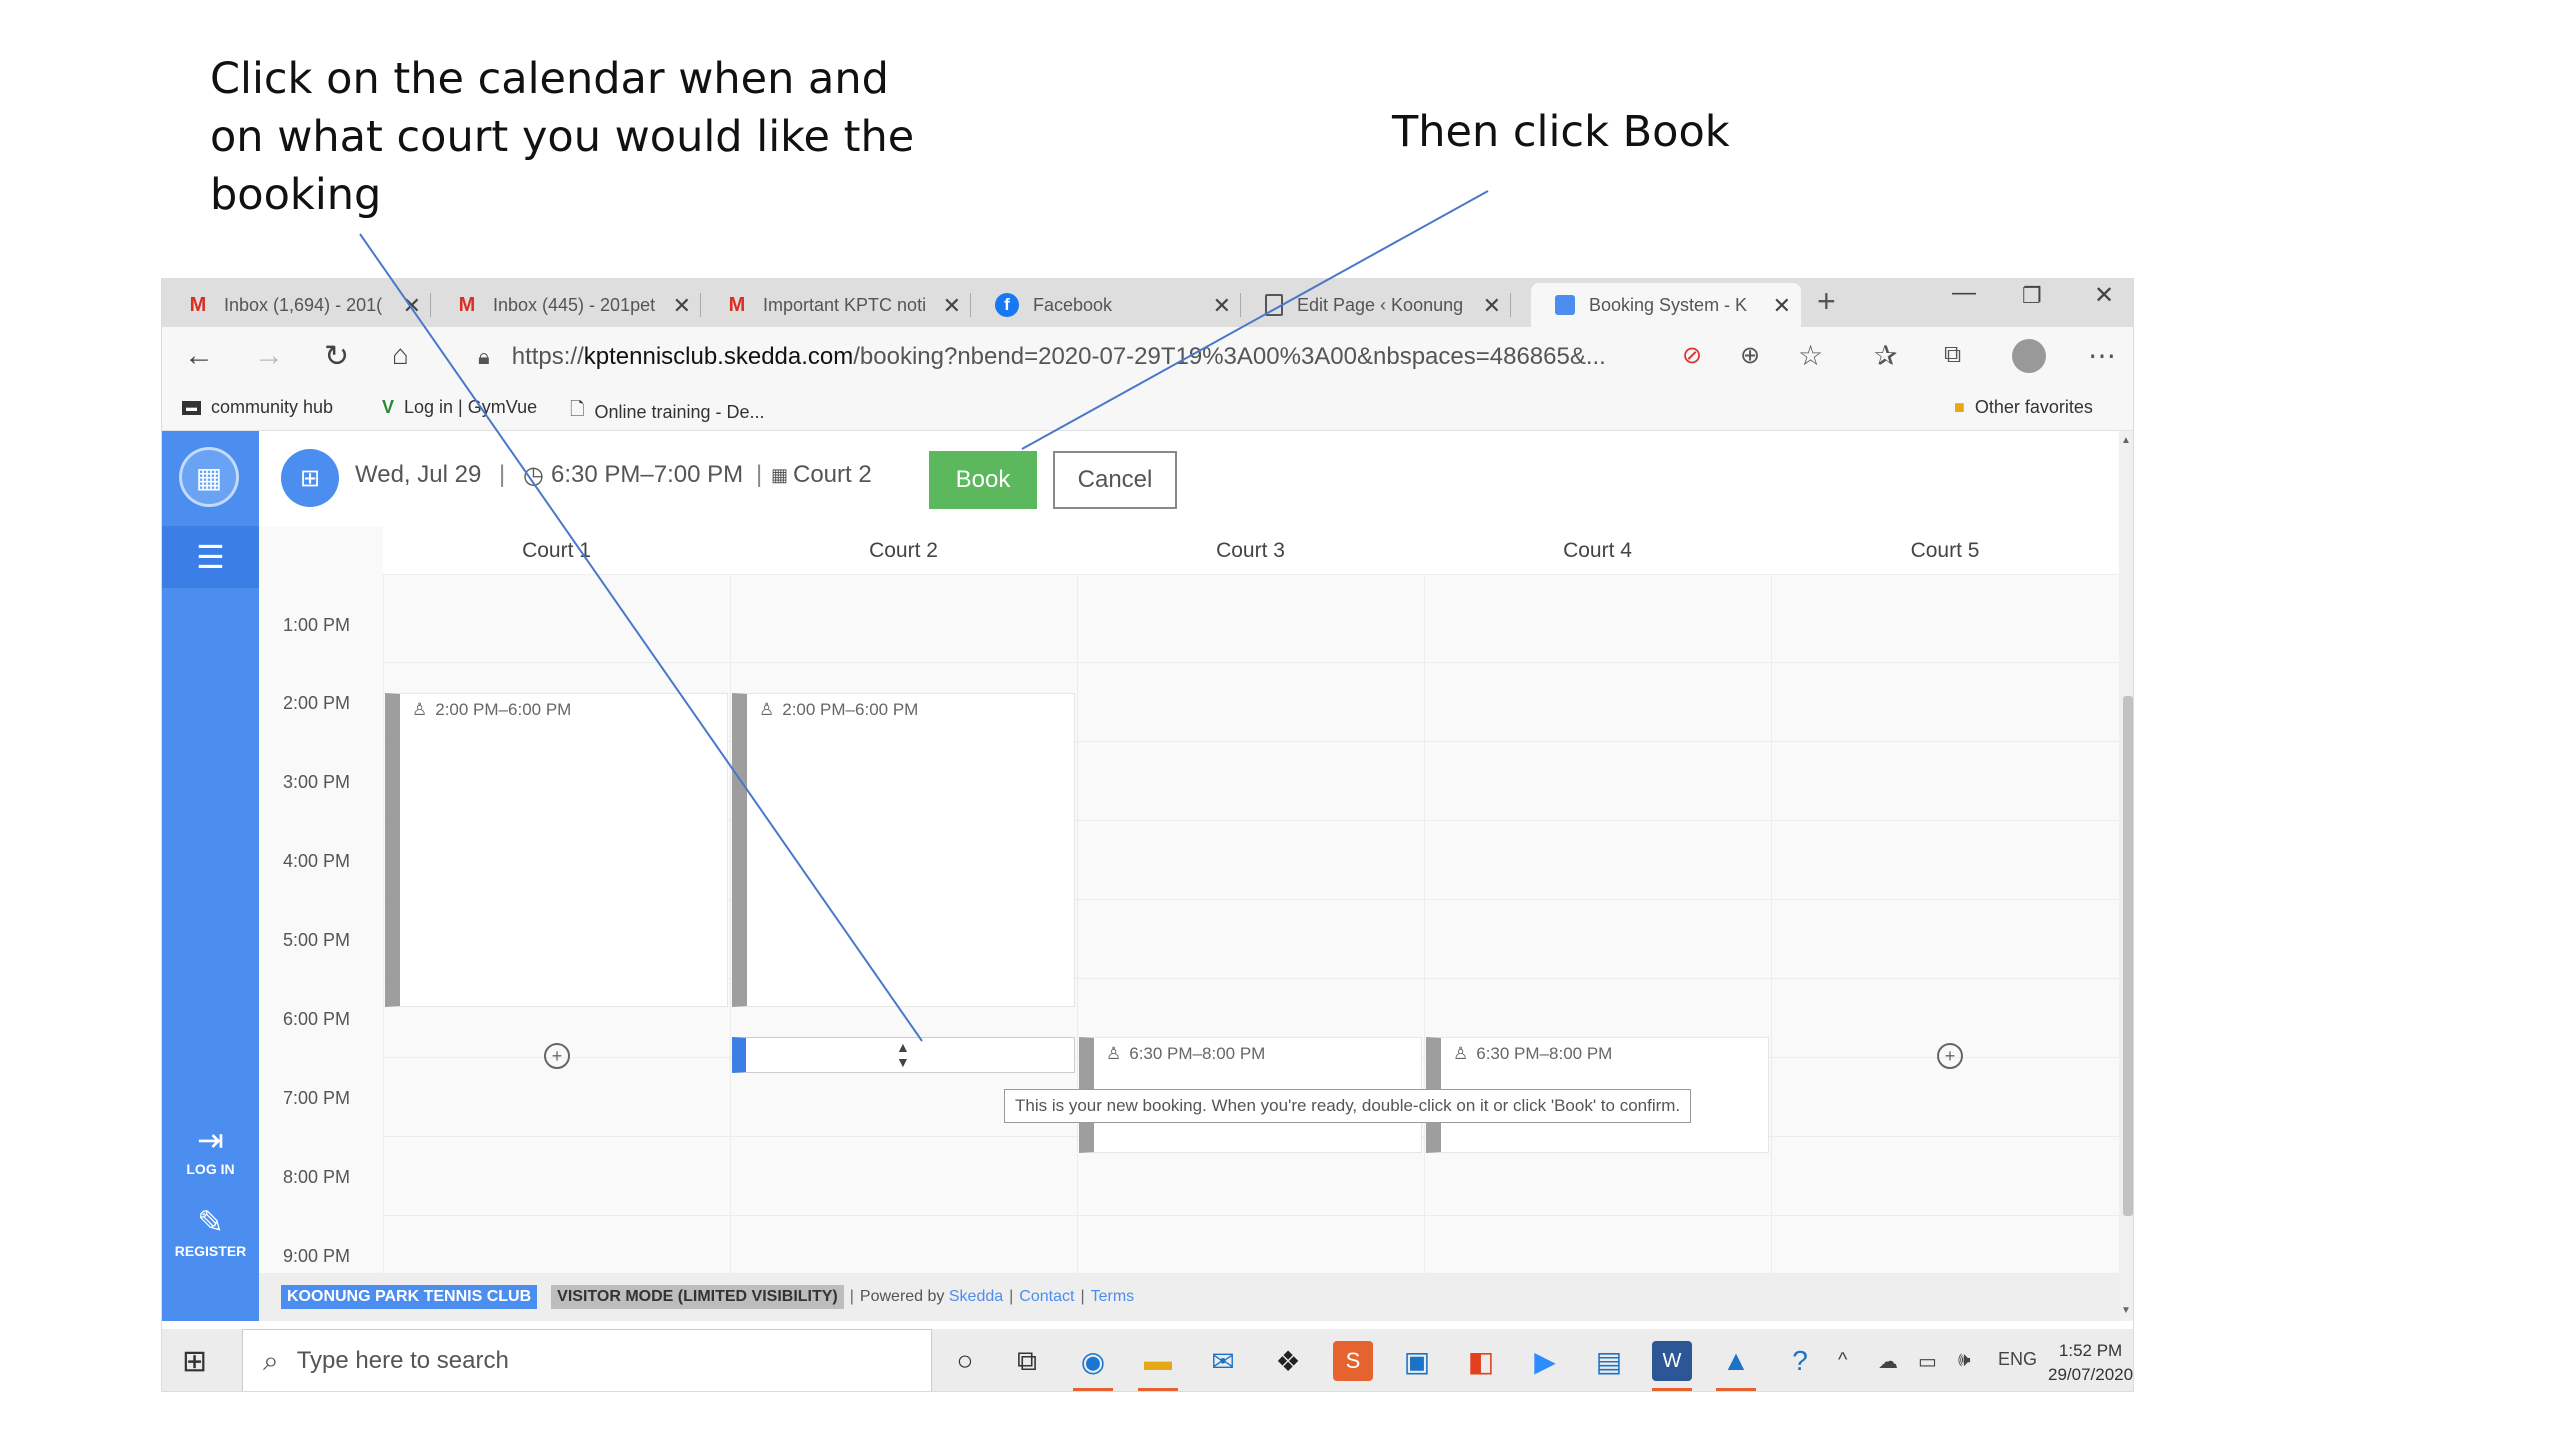 This screenshot has width=2560, height=1440. I want to click on court-header: Court 4, so click(1597, 551).